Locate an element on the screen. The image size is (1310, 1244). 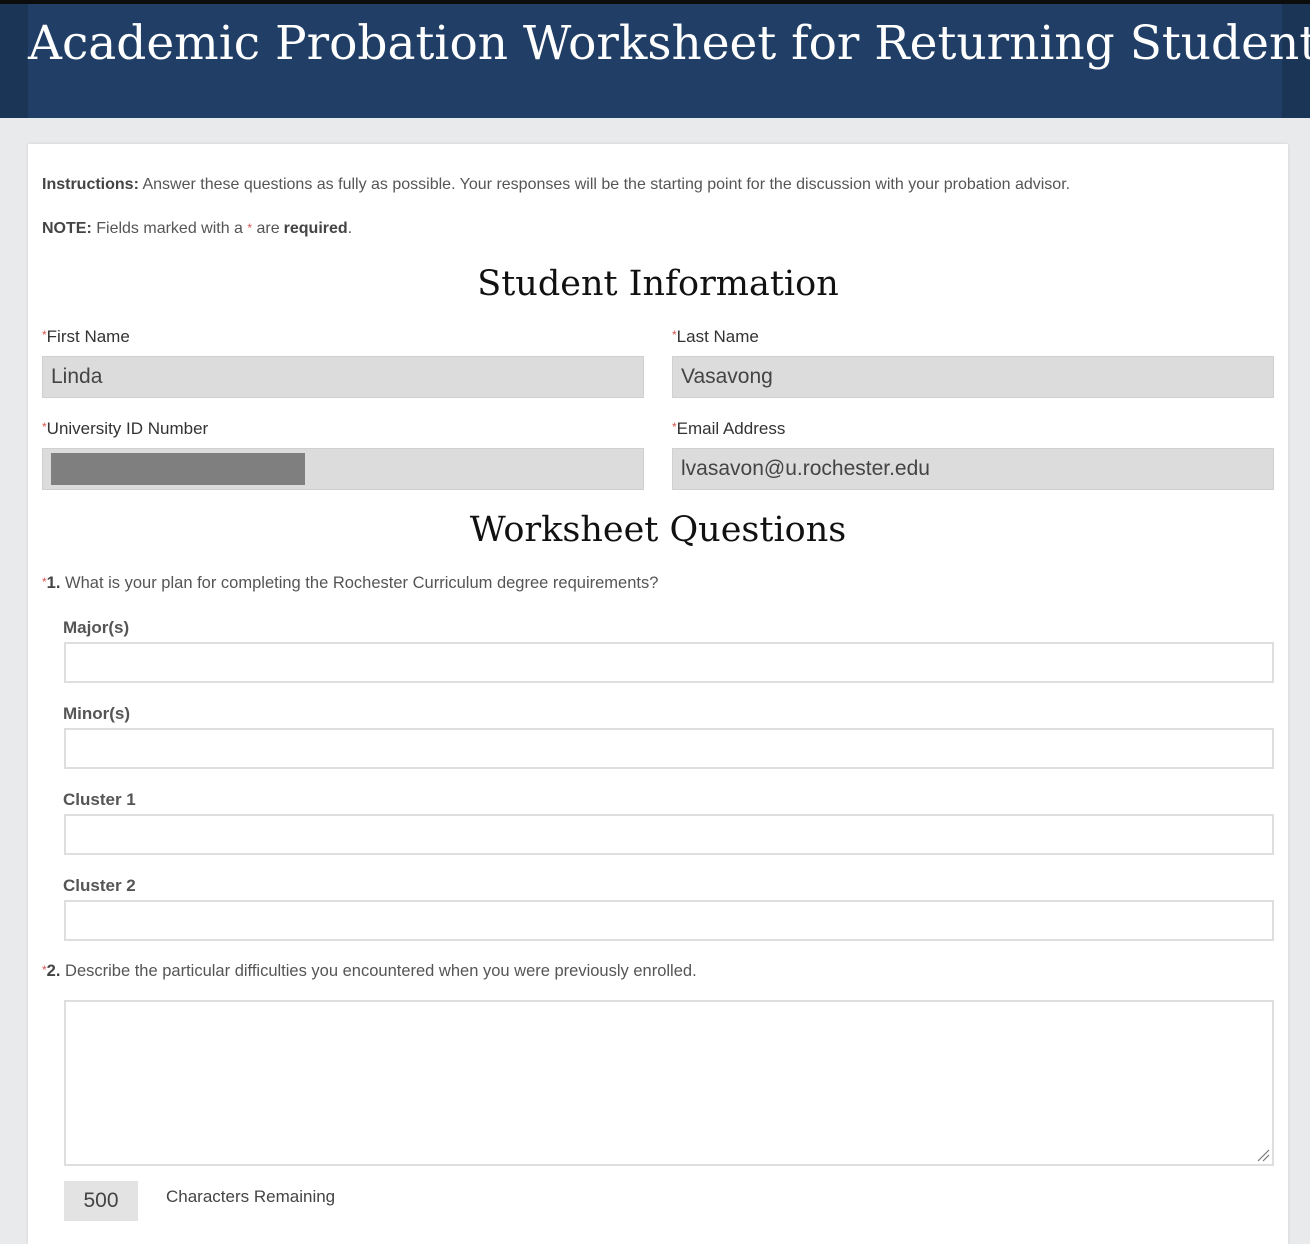
last-name-label-text: Last Name is located at coordinates (717, 336).